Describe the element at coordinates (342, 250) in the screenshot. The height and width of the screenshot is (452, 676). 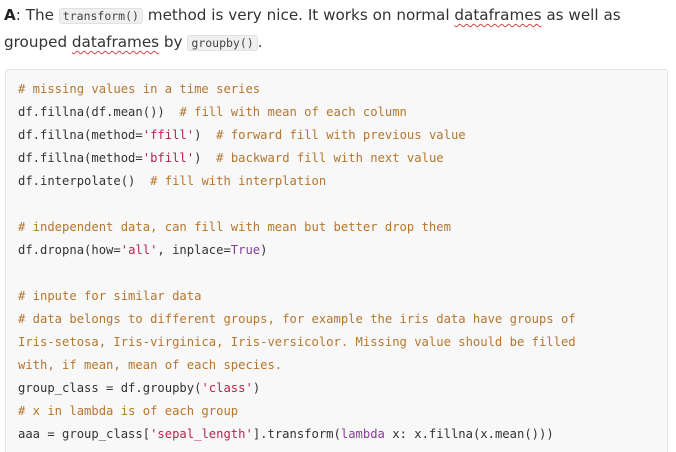
I see `code-line: df.dropna(how='all', inplace=True)` at that location.